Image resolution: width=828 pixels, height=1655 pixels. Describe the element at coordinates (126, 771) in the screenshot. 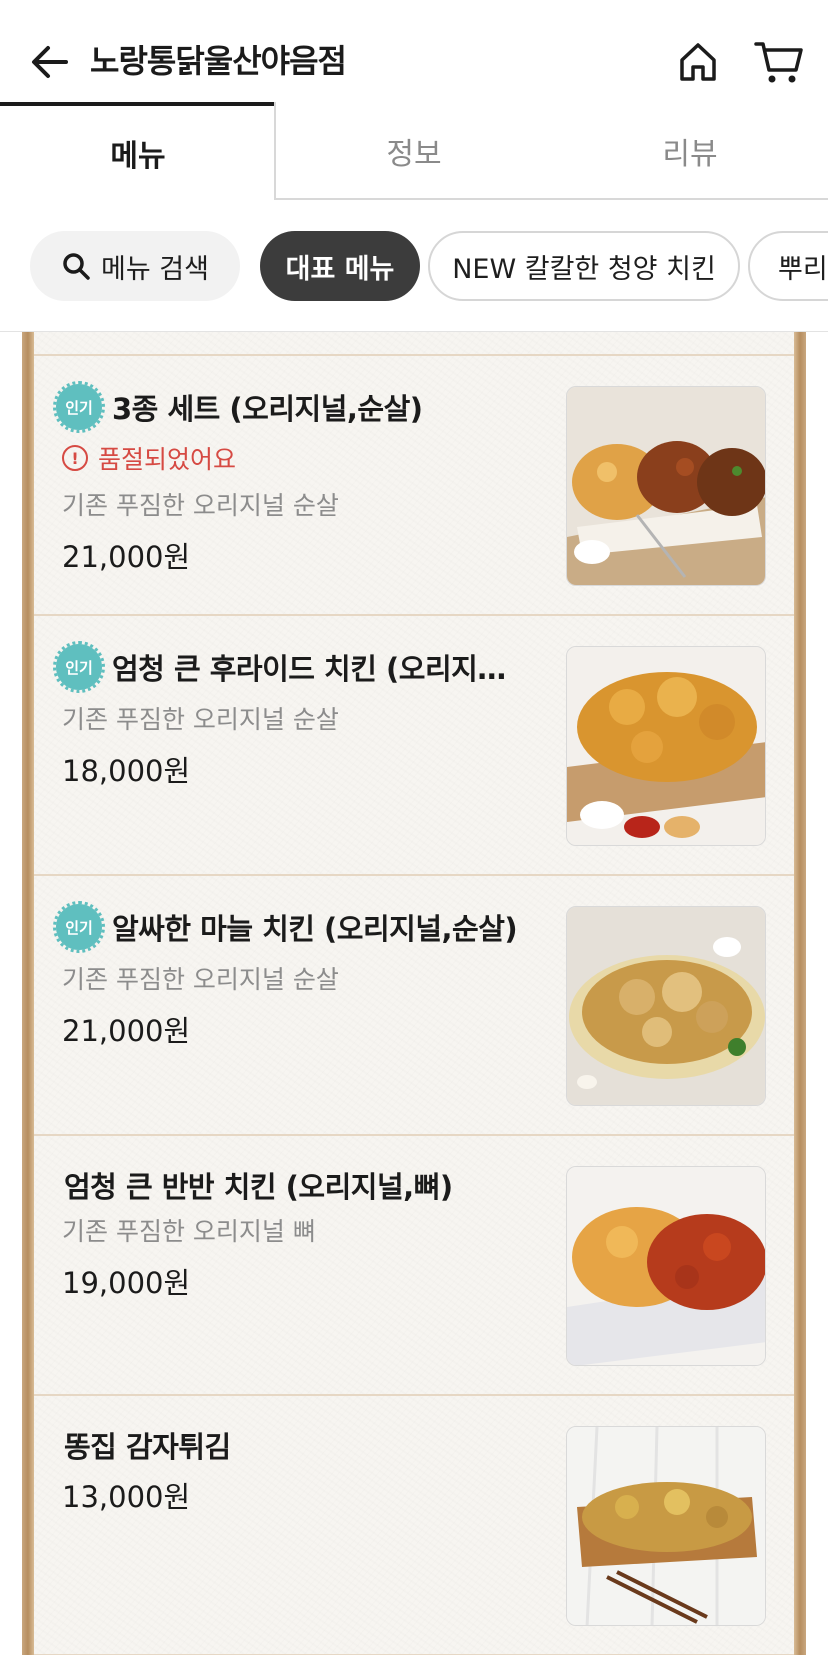

I see `menu-item-price: 18,000원` at that location.